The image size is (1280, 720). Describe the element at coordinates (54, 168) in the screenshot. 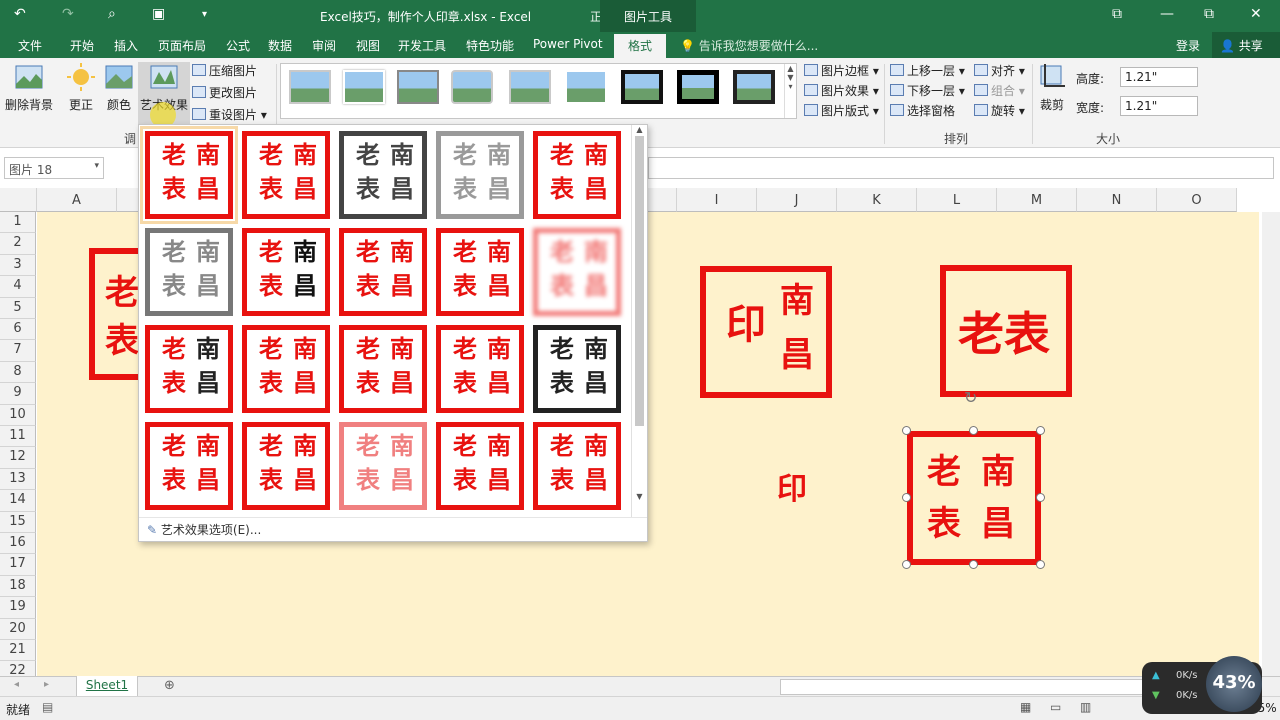

I see `name-box: 图片 18 ▾` at that location.